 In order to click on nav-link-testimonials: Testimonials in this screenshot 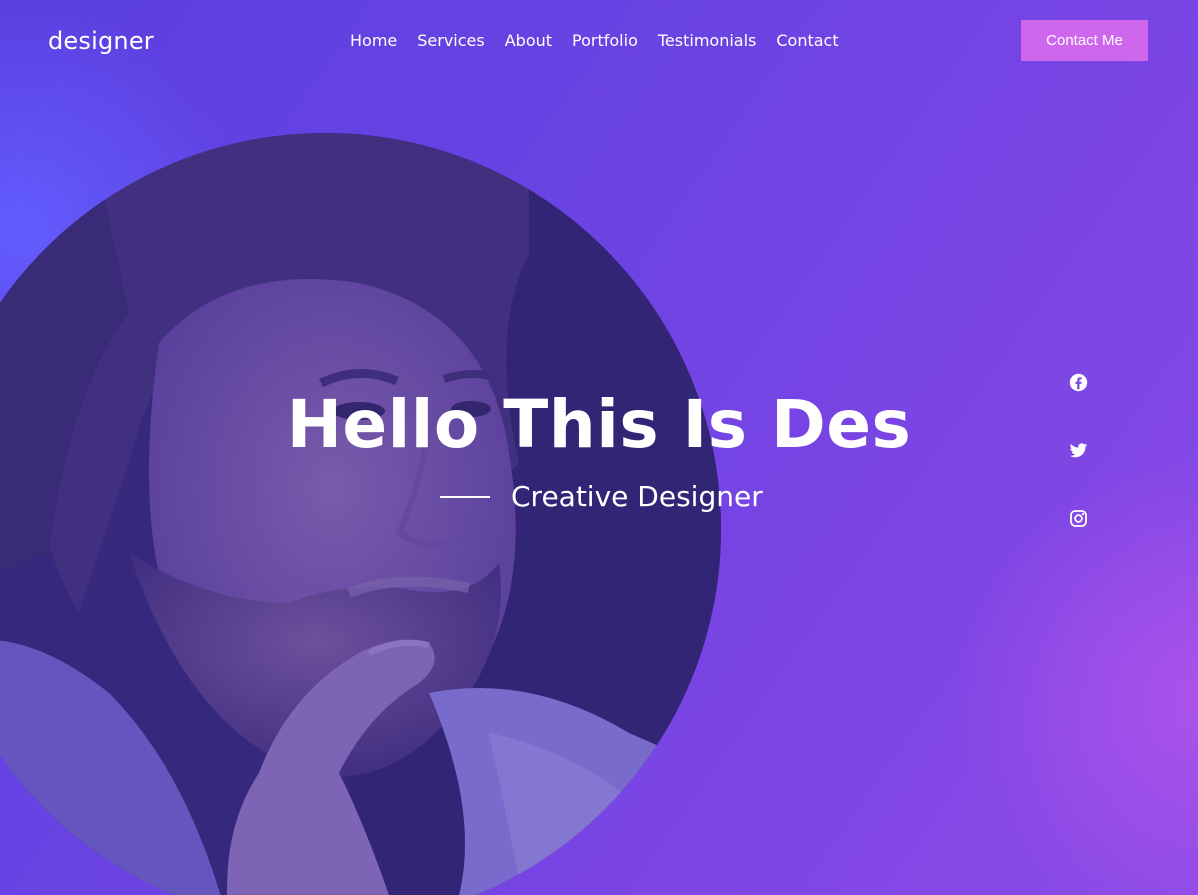, I will do `click(707, 40)`.